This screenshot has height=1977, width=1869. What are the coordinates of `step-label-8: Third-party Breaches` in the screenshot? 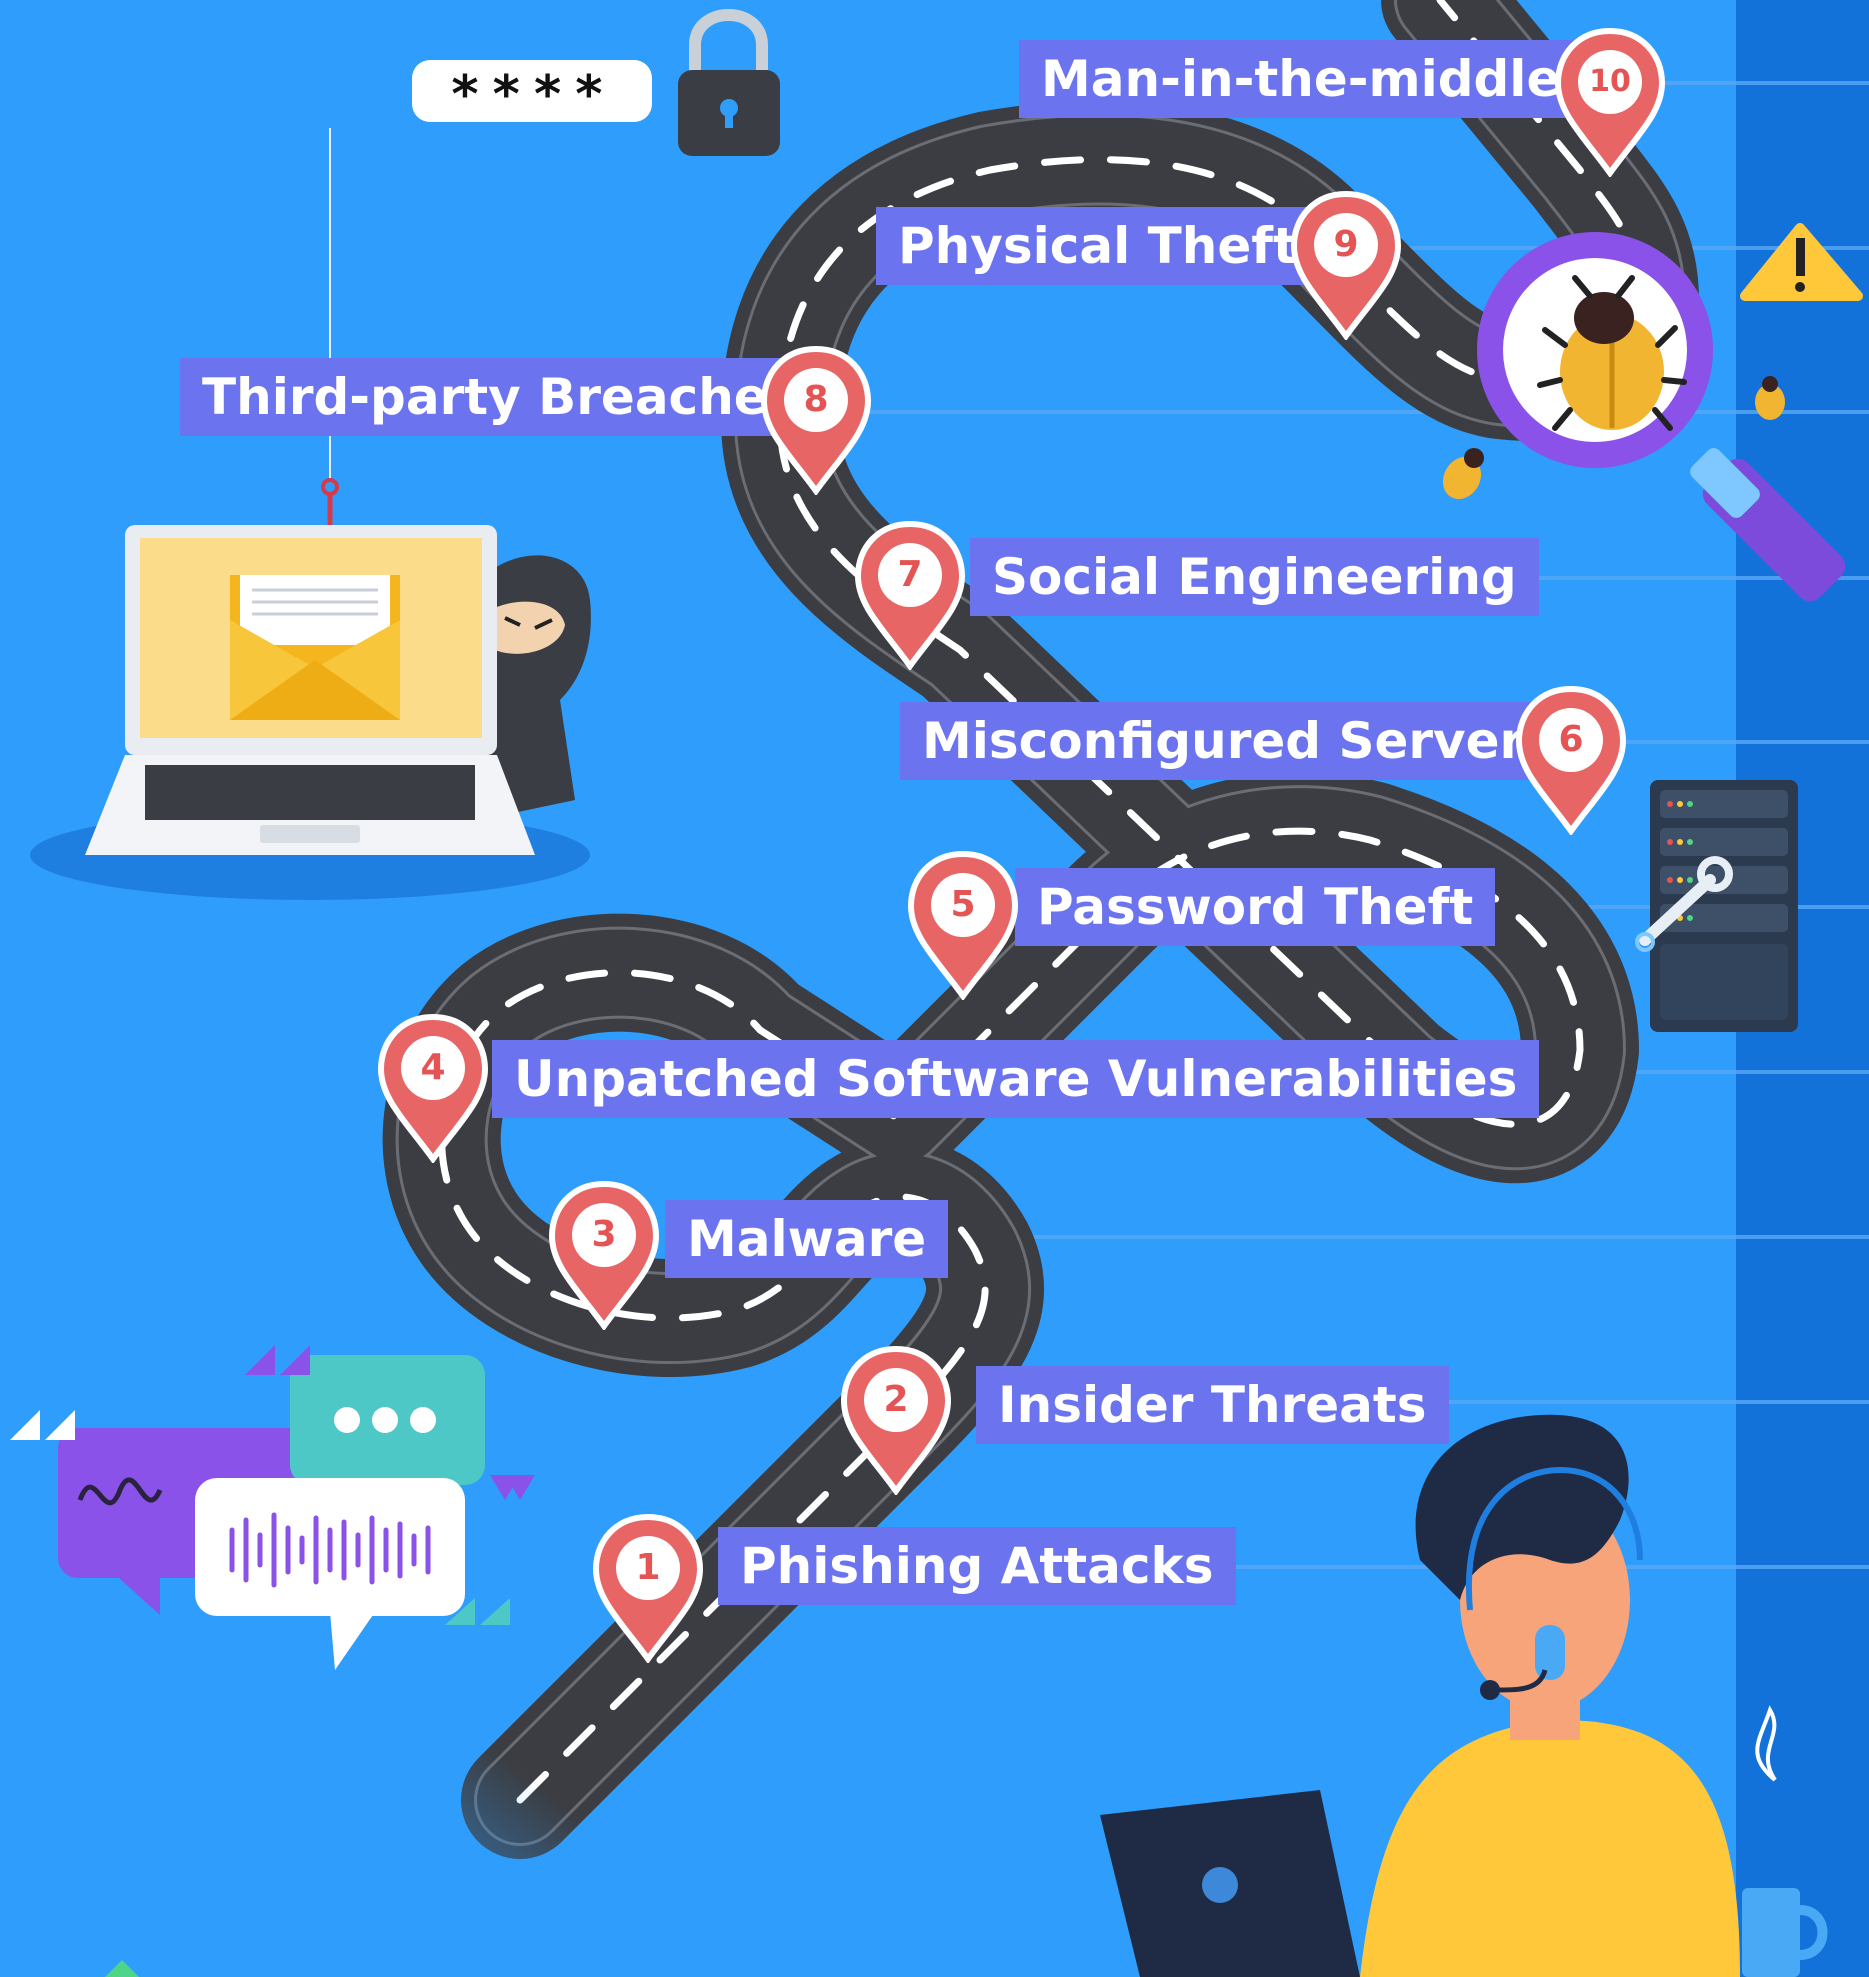 It's located at (500, 397).